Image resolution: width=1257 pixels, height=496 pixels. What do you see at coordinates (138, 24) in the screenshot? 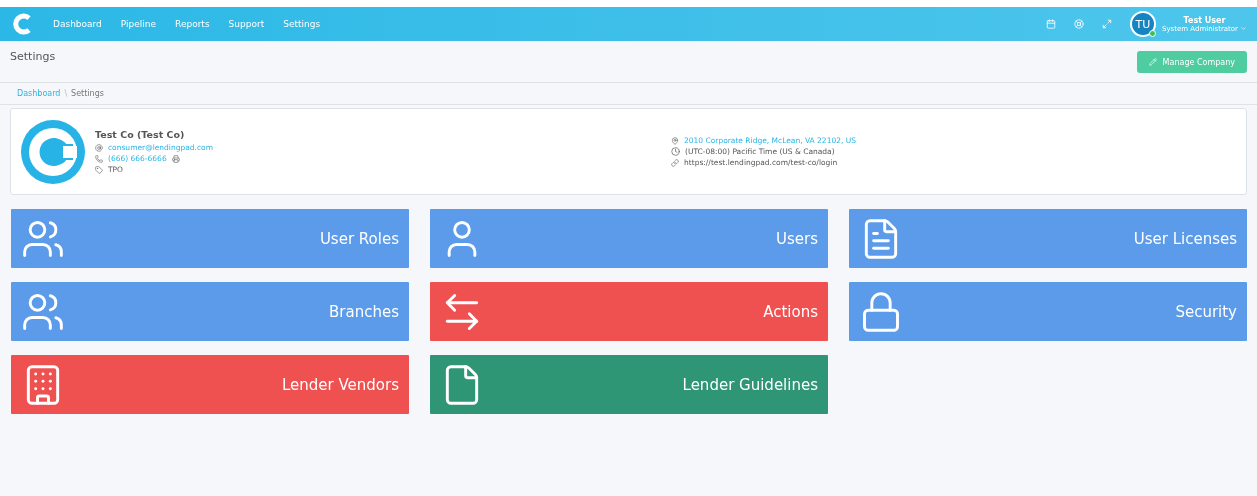
I see `nav-link: Pipeline` at bounding box center [138, 24].